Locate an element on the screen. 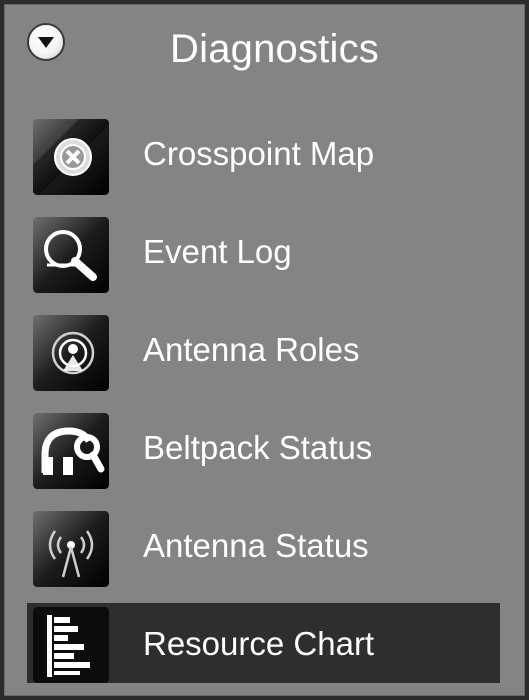 The image size is (529, 700). crosspoint-icon is located at coordinates (71, 157).